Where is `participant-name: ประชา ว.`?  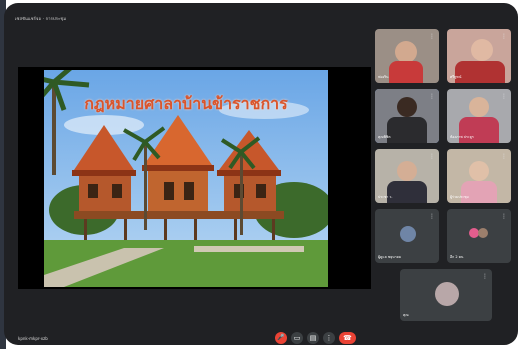 participant-name: ประชา ว. is located at coordinates (385, 197).